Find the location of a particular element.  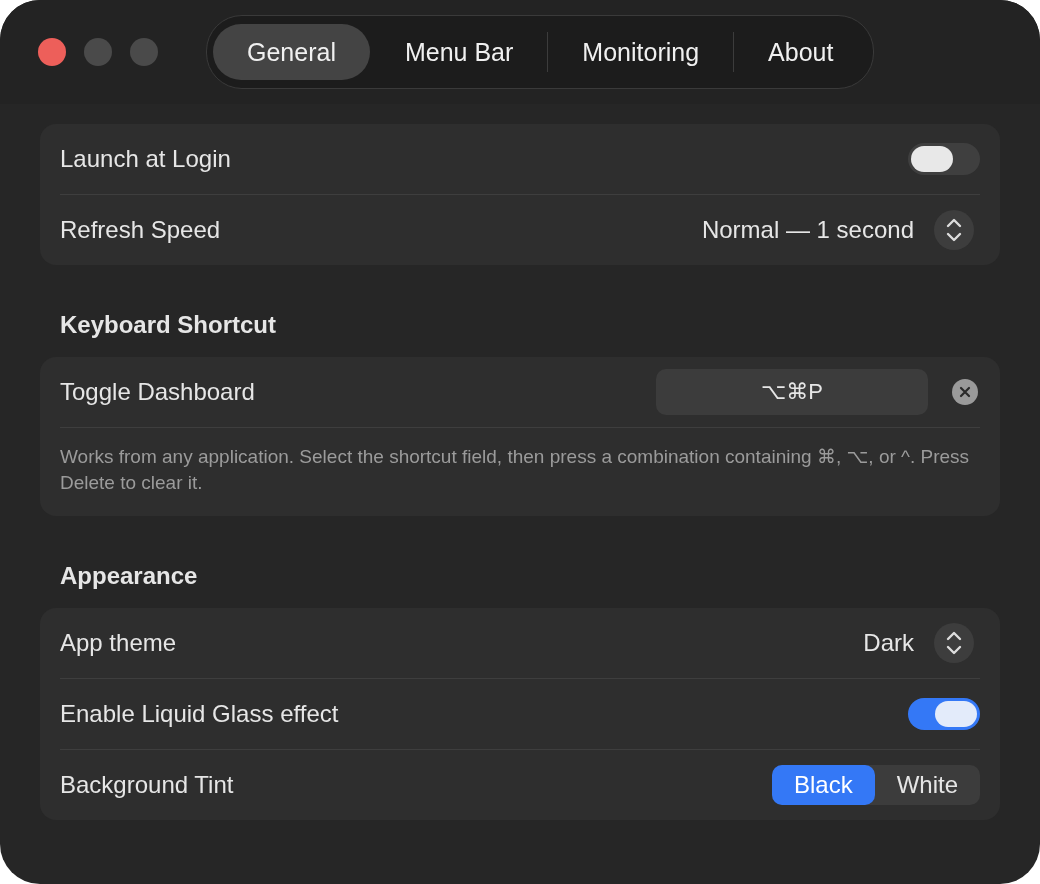

segment: White is located at coordinates (927, 785).